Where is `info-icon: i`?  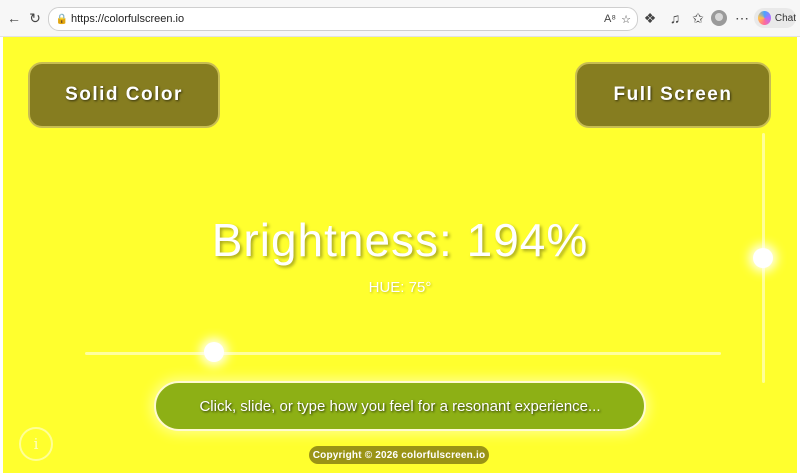
info-icon: i is located at coordinates (36, 444).